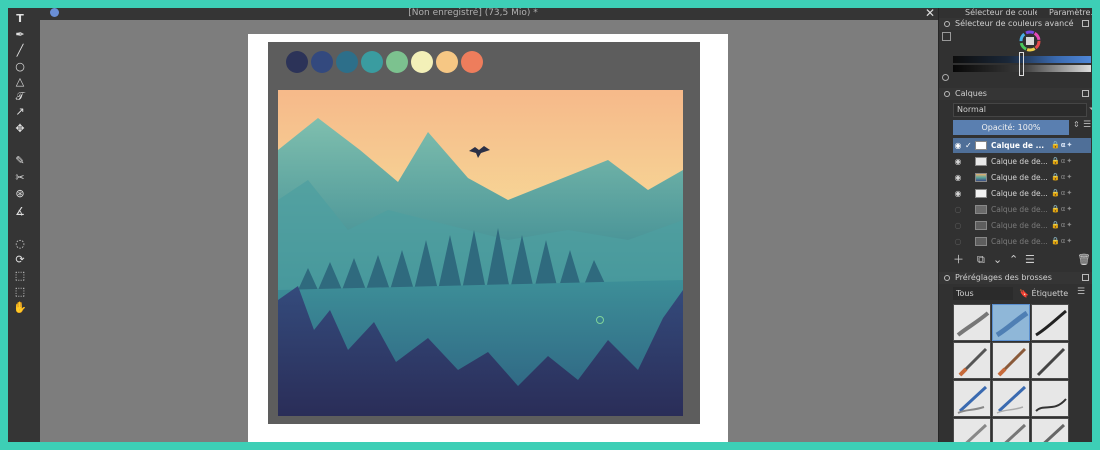 This screenshot has width=1100, height=450. What do you see at coordinates (945, 77) in the screenshot?
I see `reset-color-icon` at bounding box center [945, 77].